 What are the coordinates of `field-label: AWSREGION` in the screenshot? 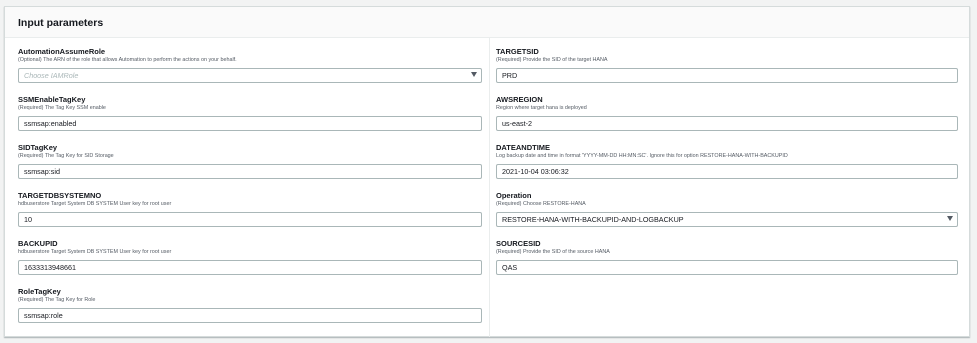 It's located at (519, 99).